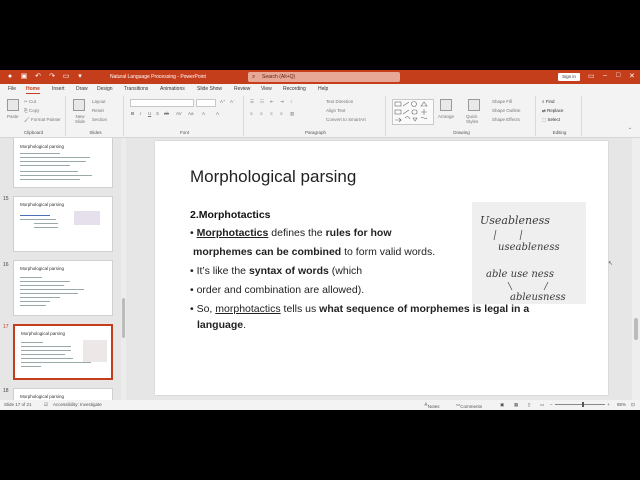 The width and height of the screenshot is (640, 480). What do you see at coordinates (38, 77) in the screenshot?
I see `undo-icon: ↶` at bounding box center [38, 77].